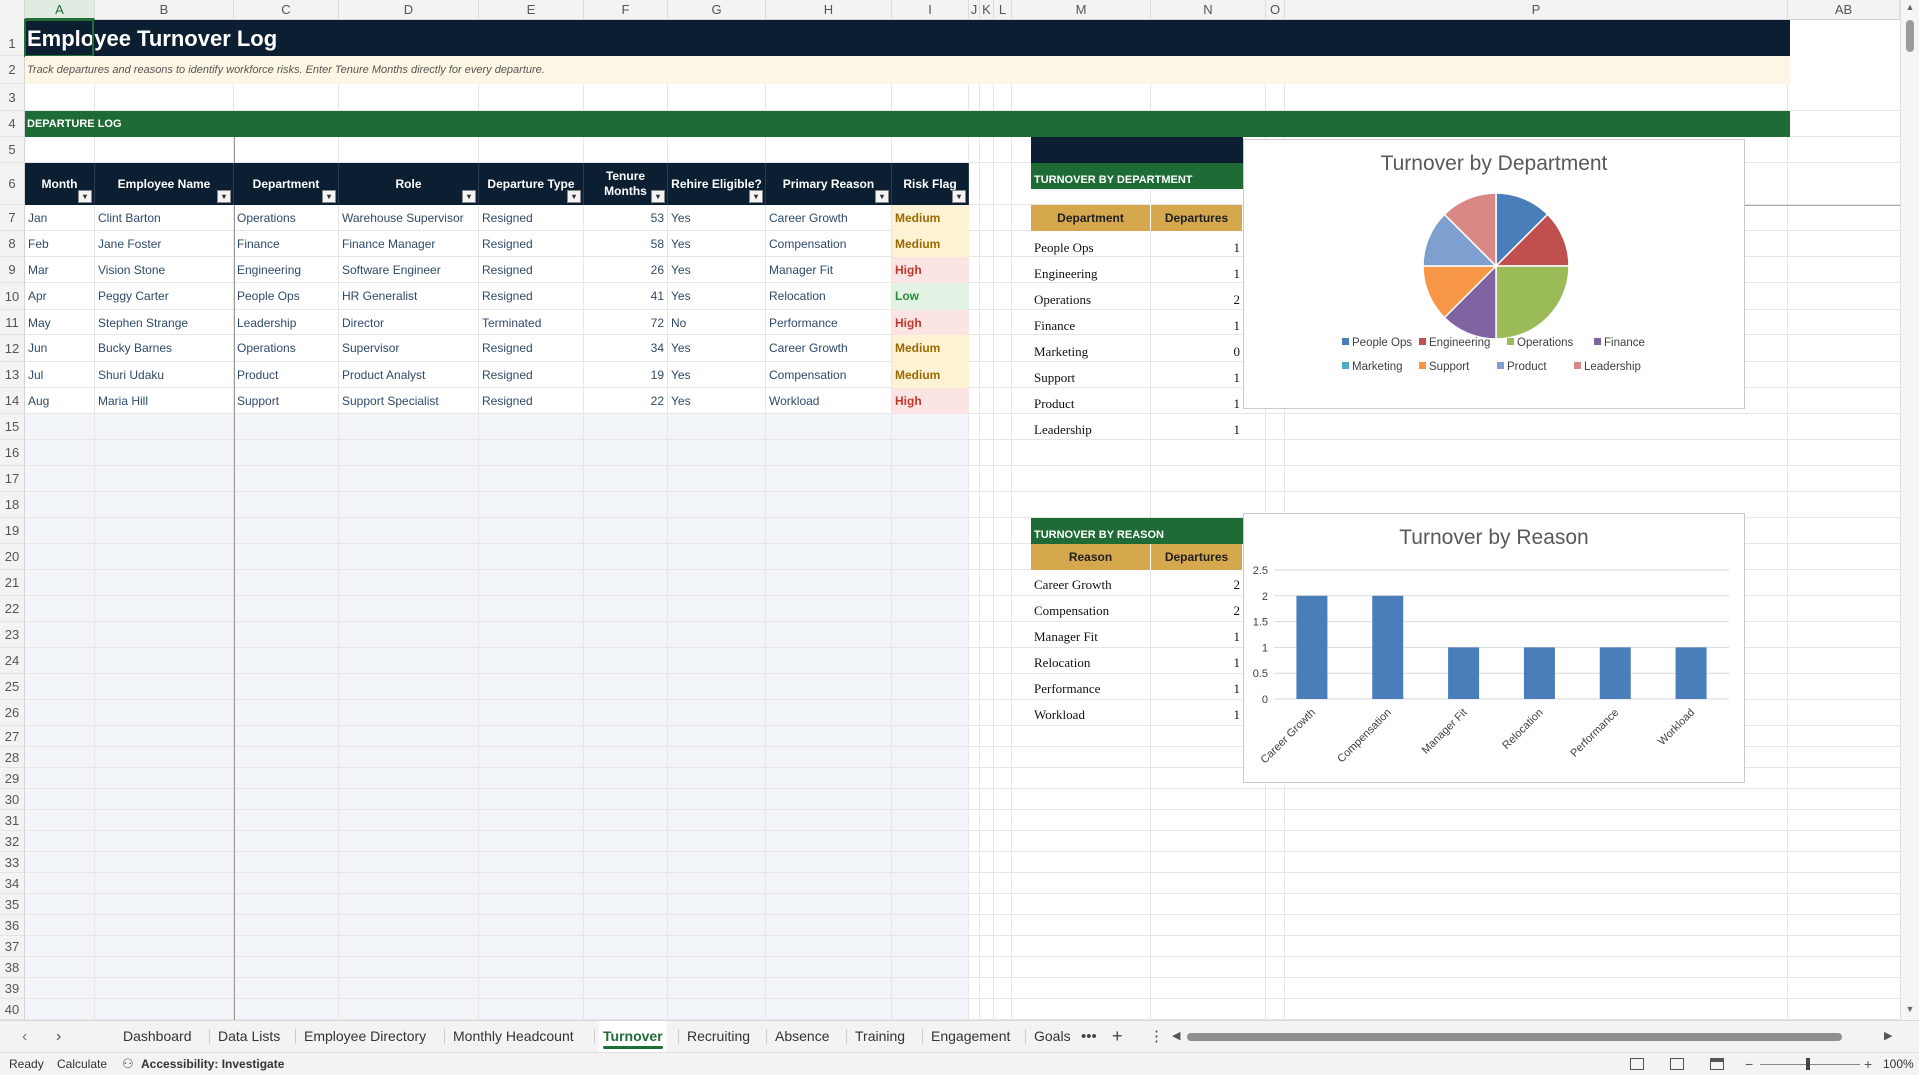 The width and height of the screenshot is (1919, 1075). What do you see at coordinates (82, 1064) in the screenshot?
I see `status-calculate: Calculate` at bounding box center [82, 1064].